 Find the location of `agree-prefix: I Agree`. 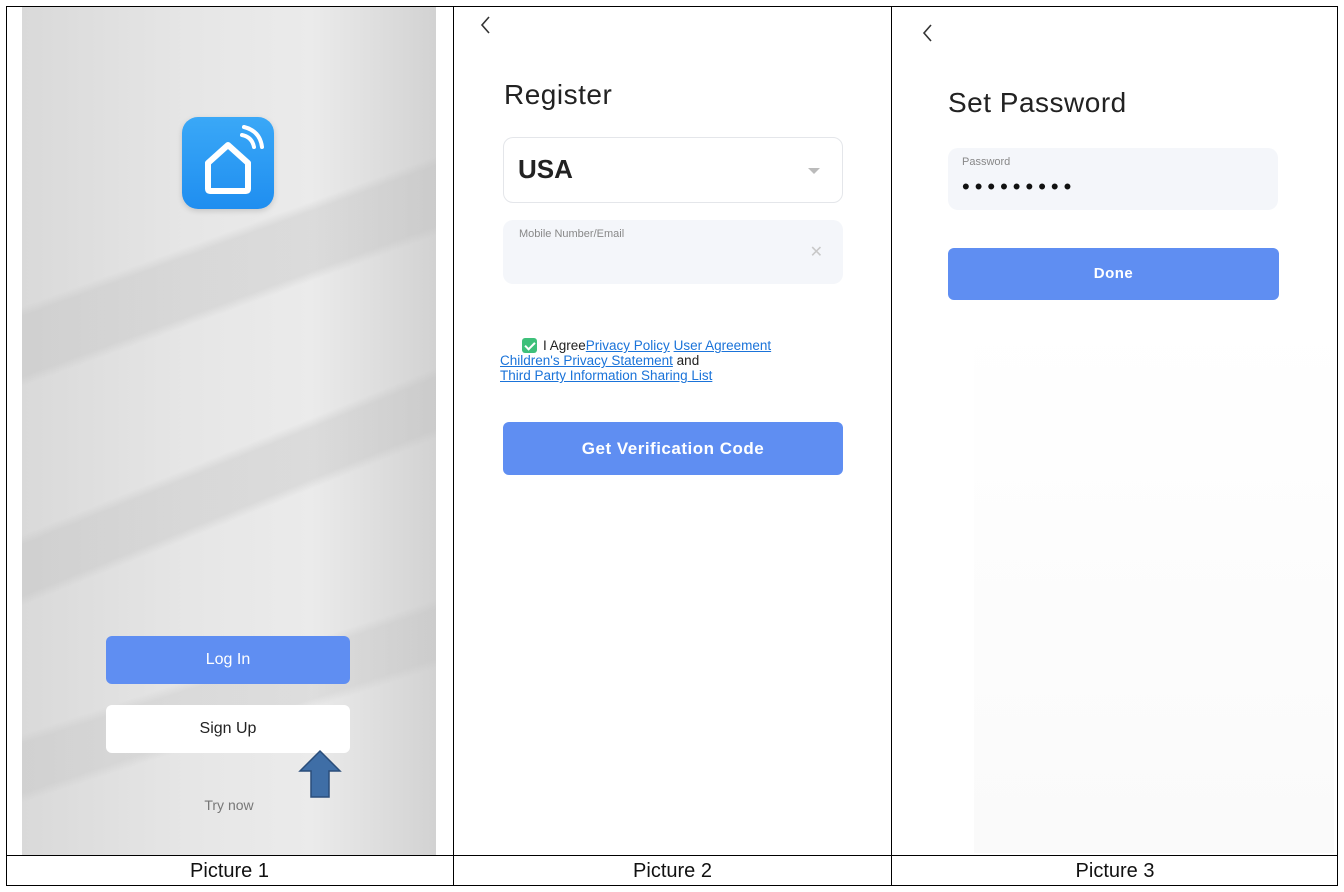

agree-prefix: I Agree is located at coordinates (564, 345).